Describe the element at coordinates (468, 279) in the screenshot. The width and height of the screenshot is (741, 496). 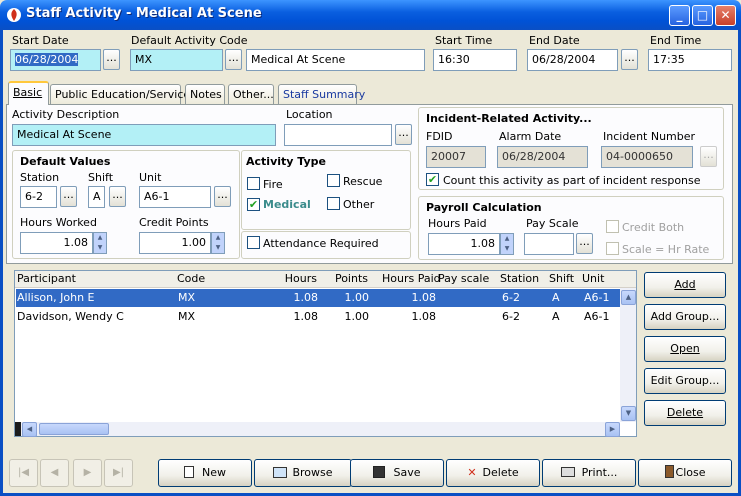
I see `col-pay-scale: Pay scale` at that location.